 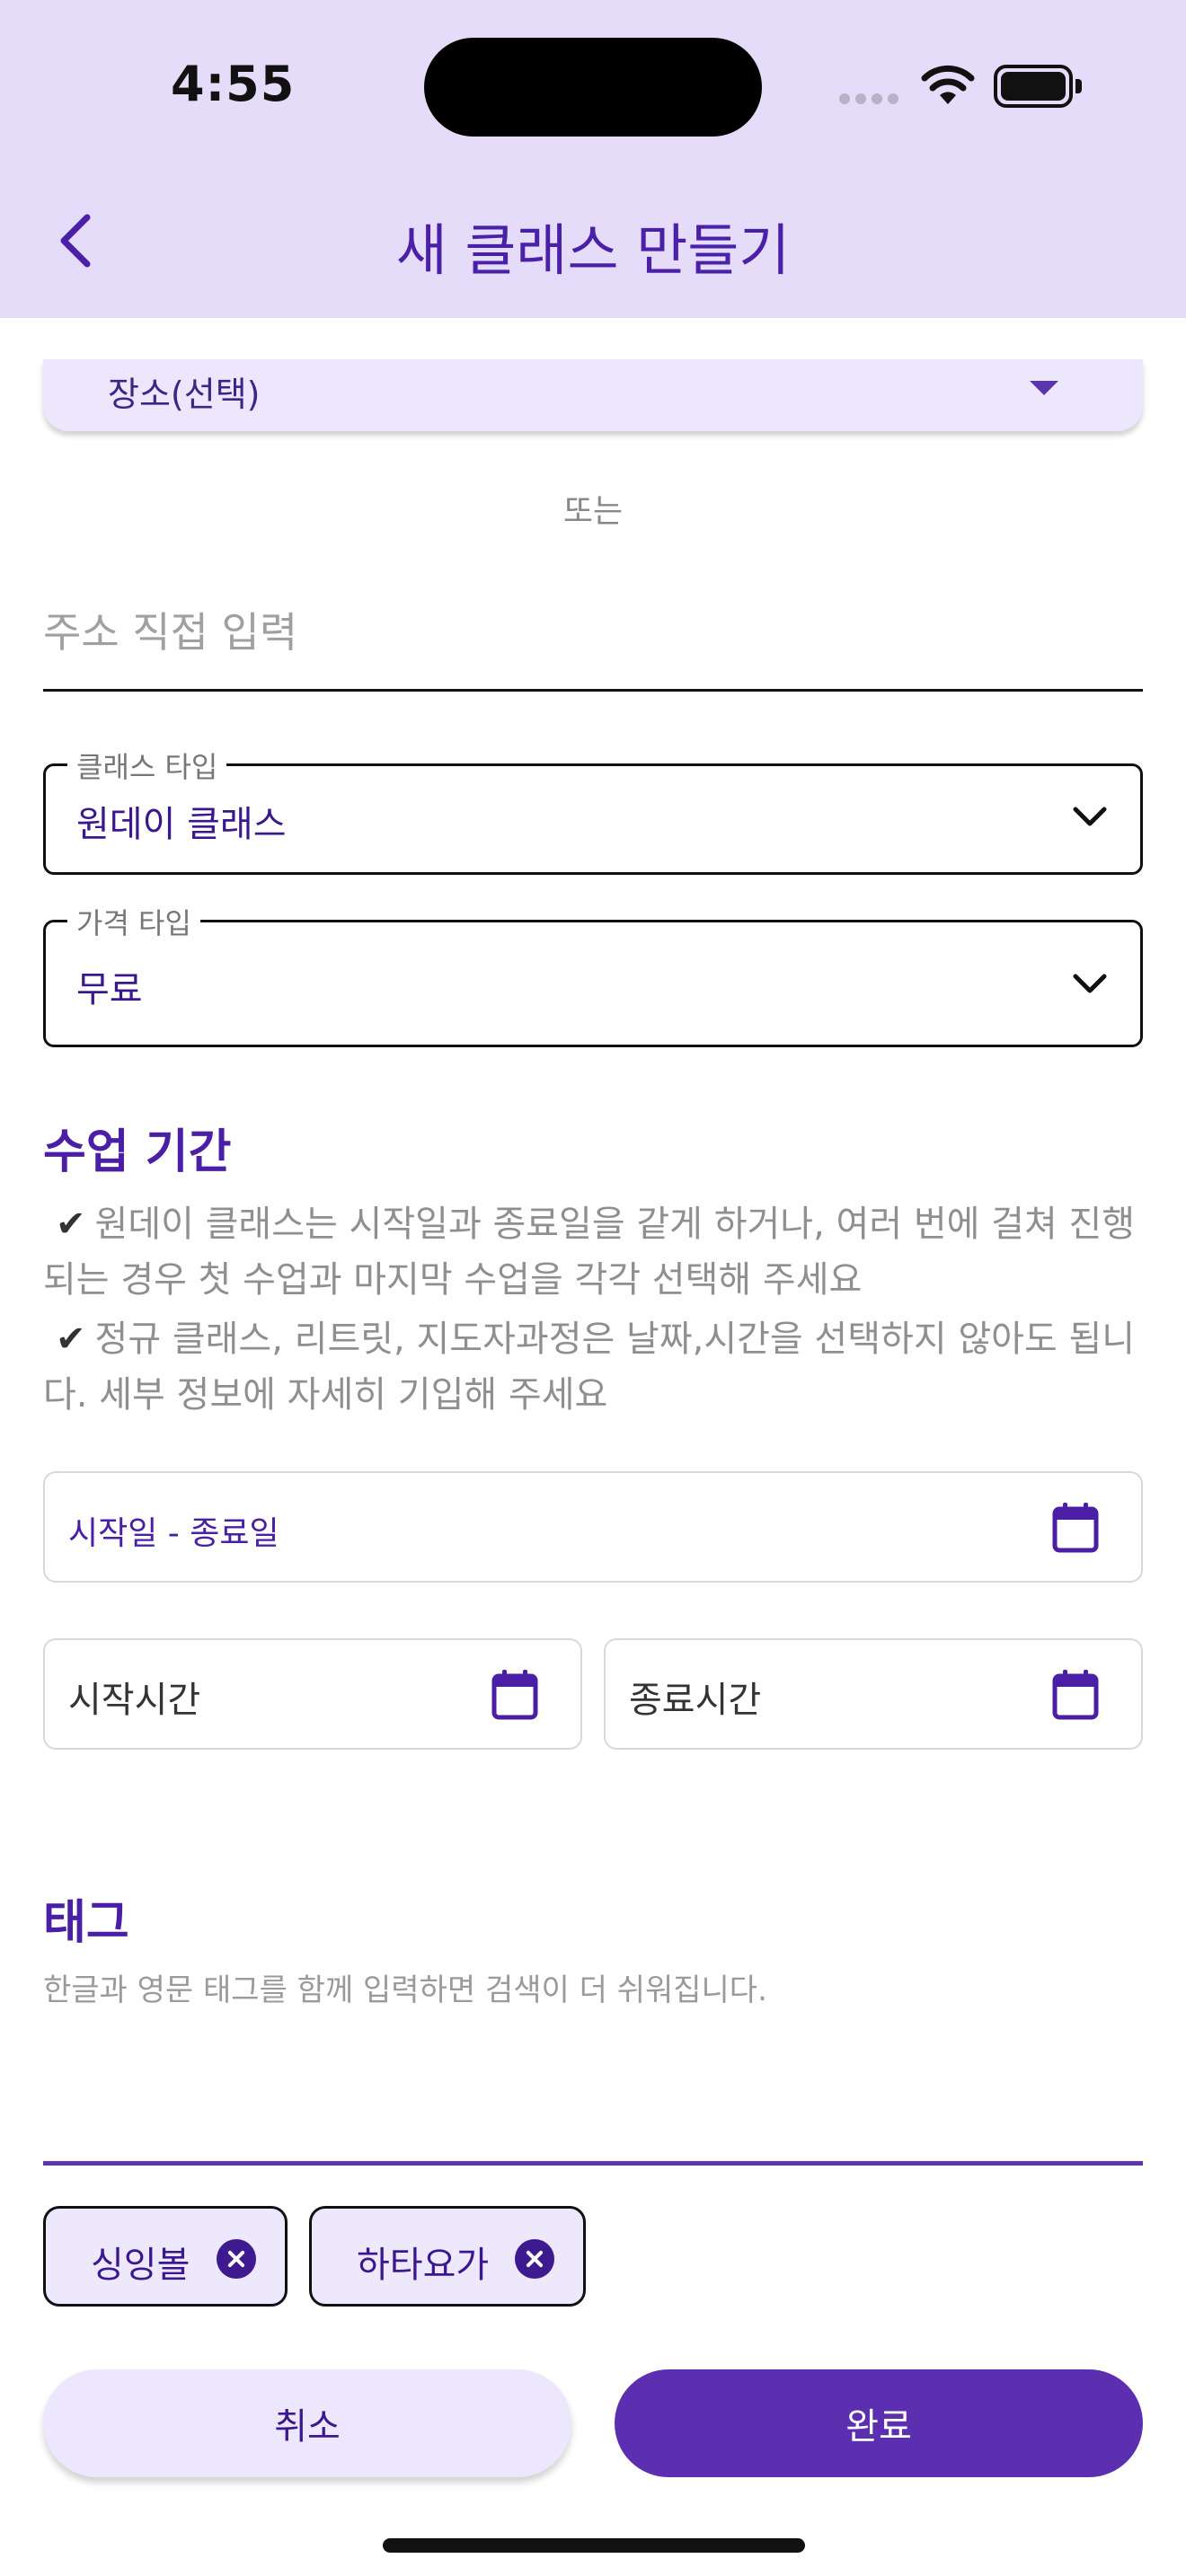 I want to click on tag-chip: 하타요가, so click(x=447, y=2256).